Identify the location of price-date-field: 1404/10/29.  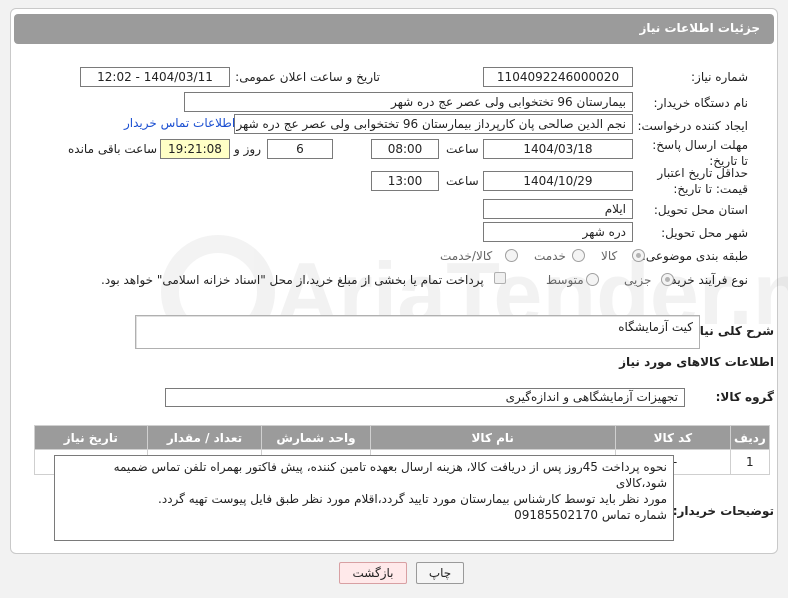
(558, 181).